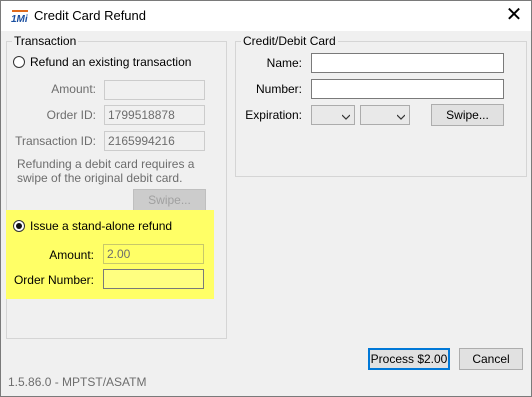  I want to click on card-number-label: Number:, so click(278, 89).